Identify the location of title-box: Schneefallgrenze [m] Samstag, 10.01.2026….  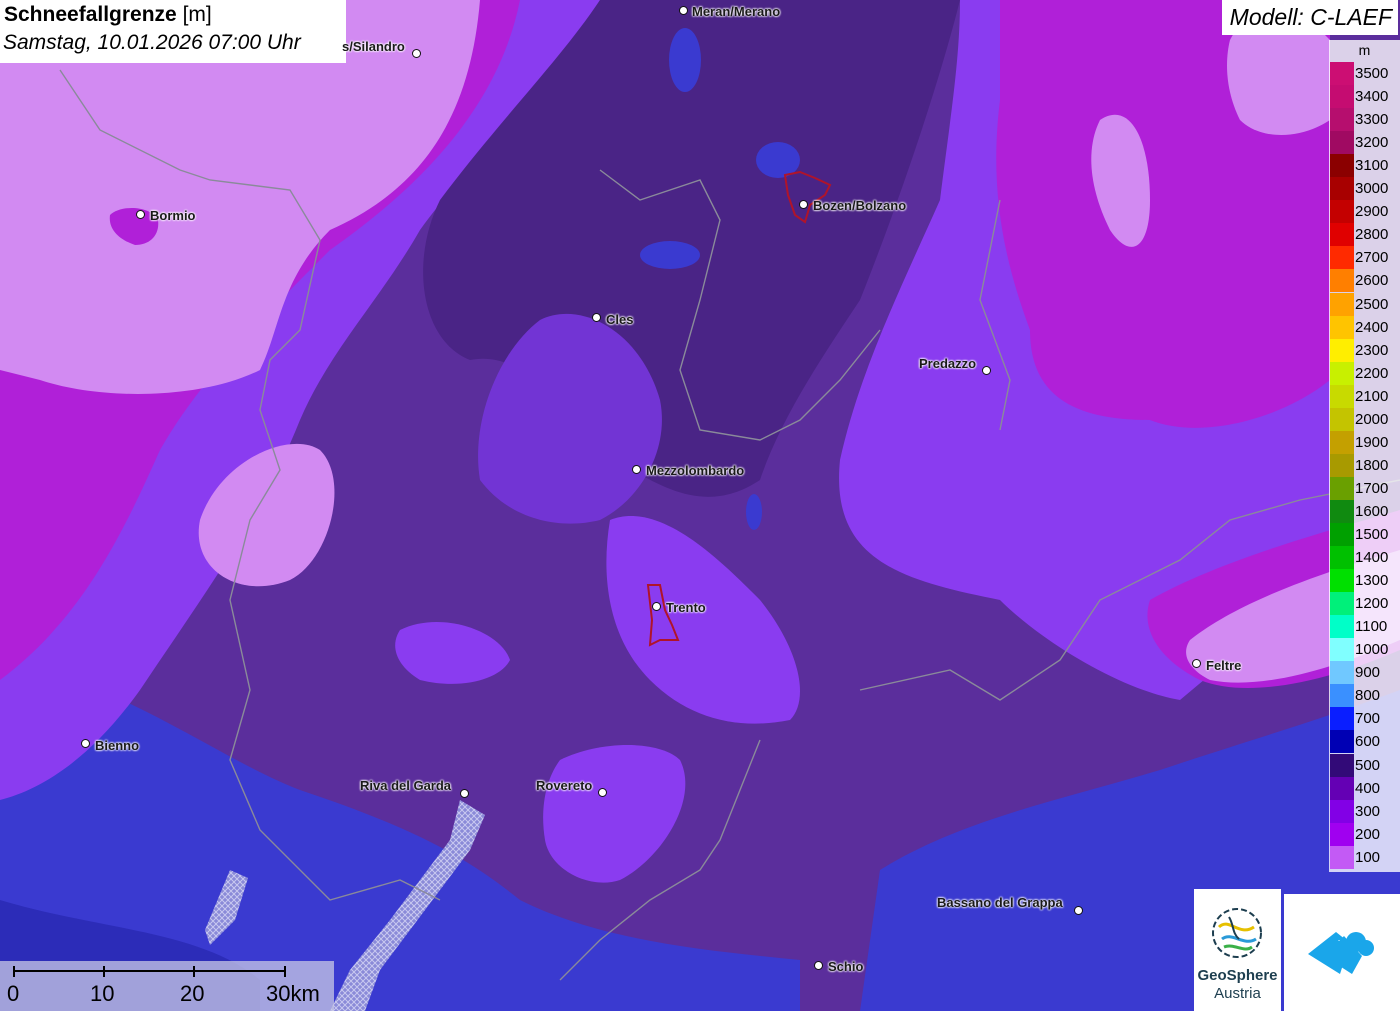
(173, 31).